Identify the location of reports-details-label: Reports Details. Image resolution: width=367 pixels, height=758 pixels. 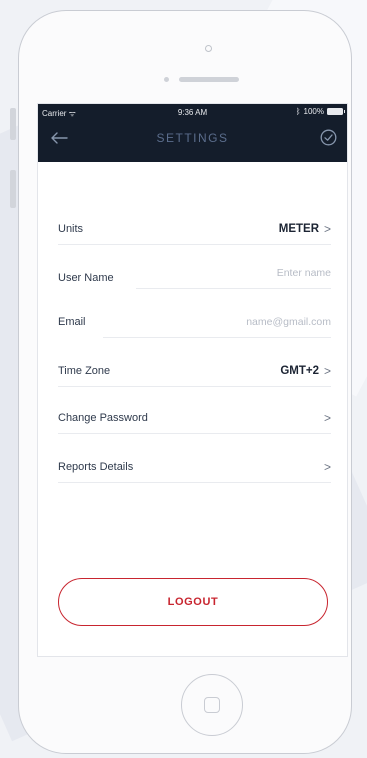
(96, 467).